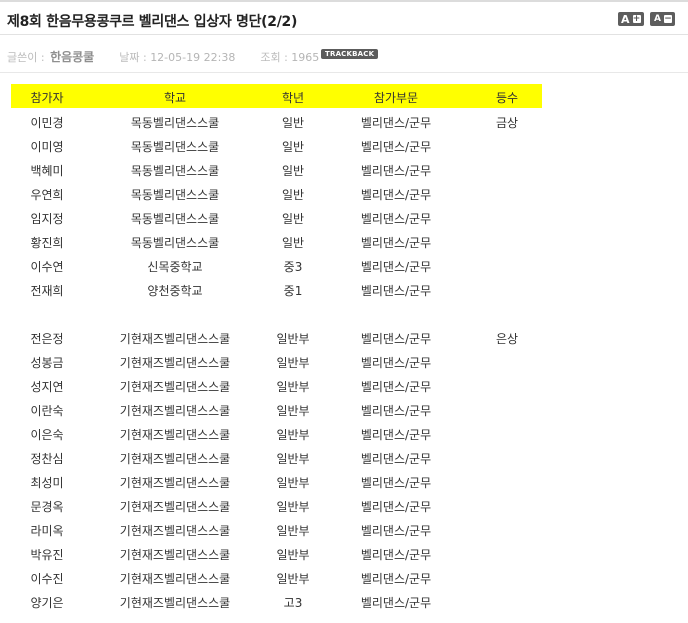 The image size is (688, 623). I want to click on cell-grade: 중3, so click(293, 267).